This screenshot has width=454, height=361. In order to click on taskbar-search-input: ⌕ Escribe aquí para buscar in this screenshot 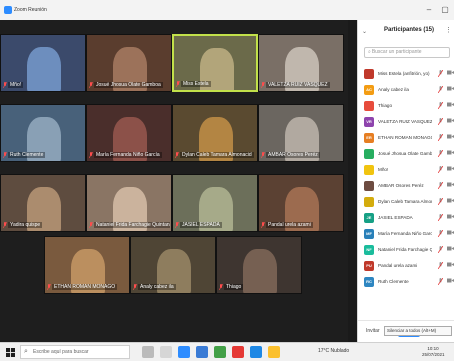, I will do `click(75, 352)`.